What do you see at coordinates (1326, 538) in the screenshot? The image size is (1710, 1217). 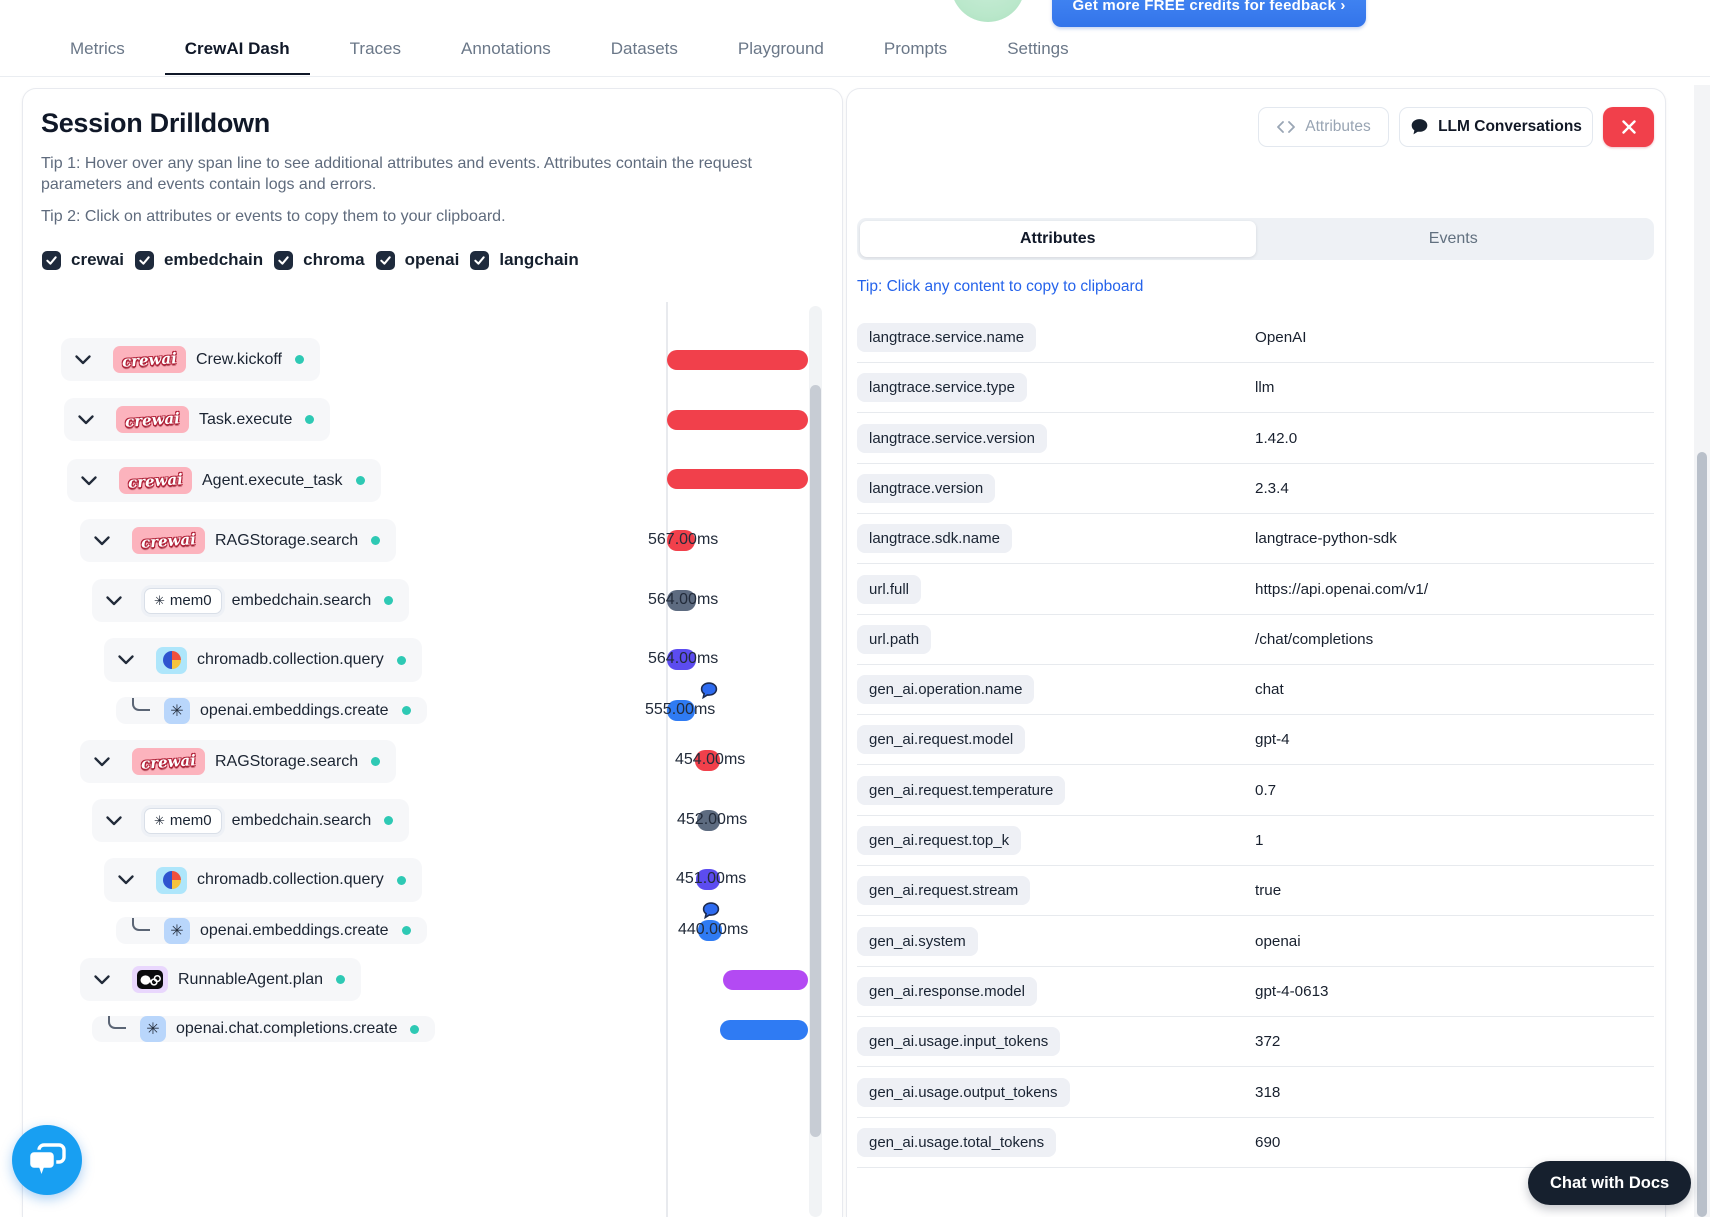 I see `attribute-value: langtrace-python-sdk` at bounding box center [1326, 538].